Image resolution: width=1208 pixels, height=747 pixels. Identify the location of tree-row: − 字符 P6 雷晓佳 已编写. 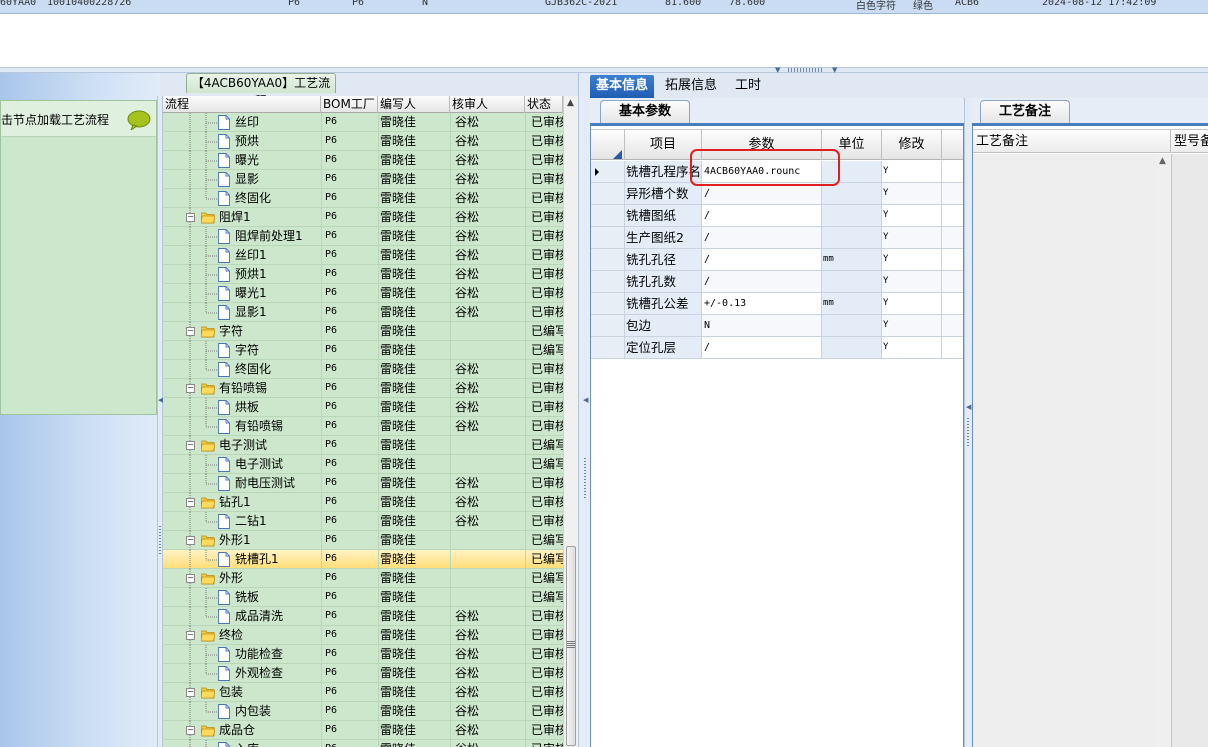
(365, 331).